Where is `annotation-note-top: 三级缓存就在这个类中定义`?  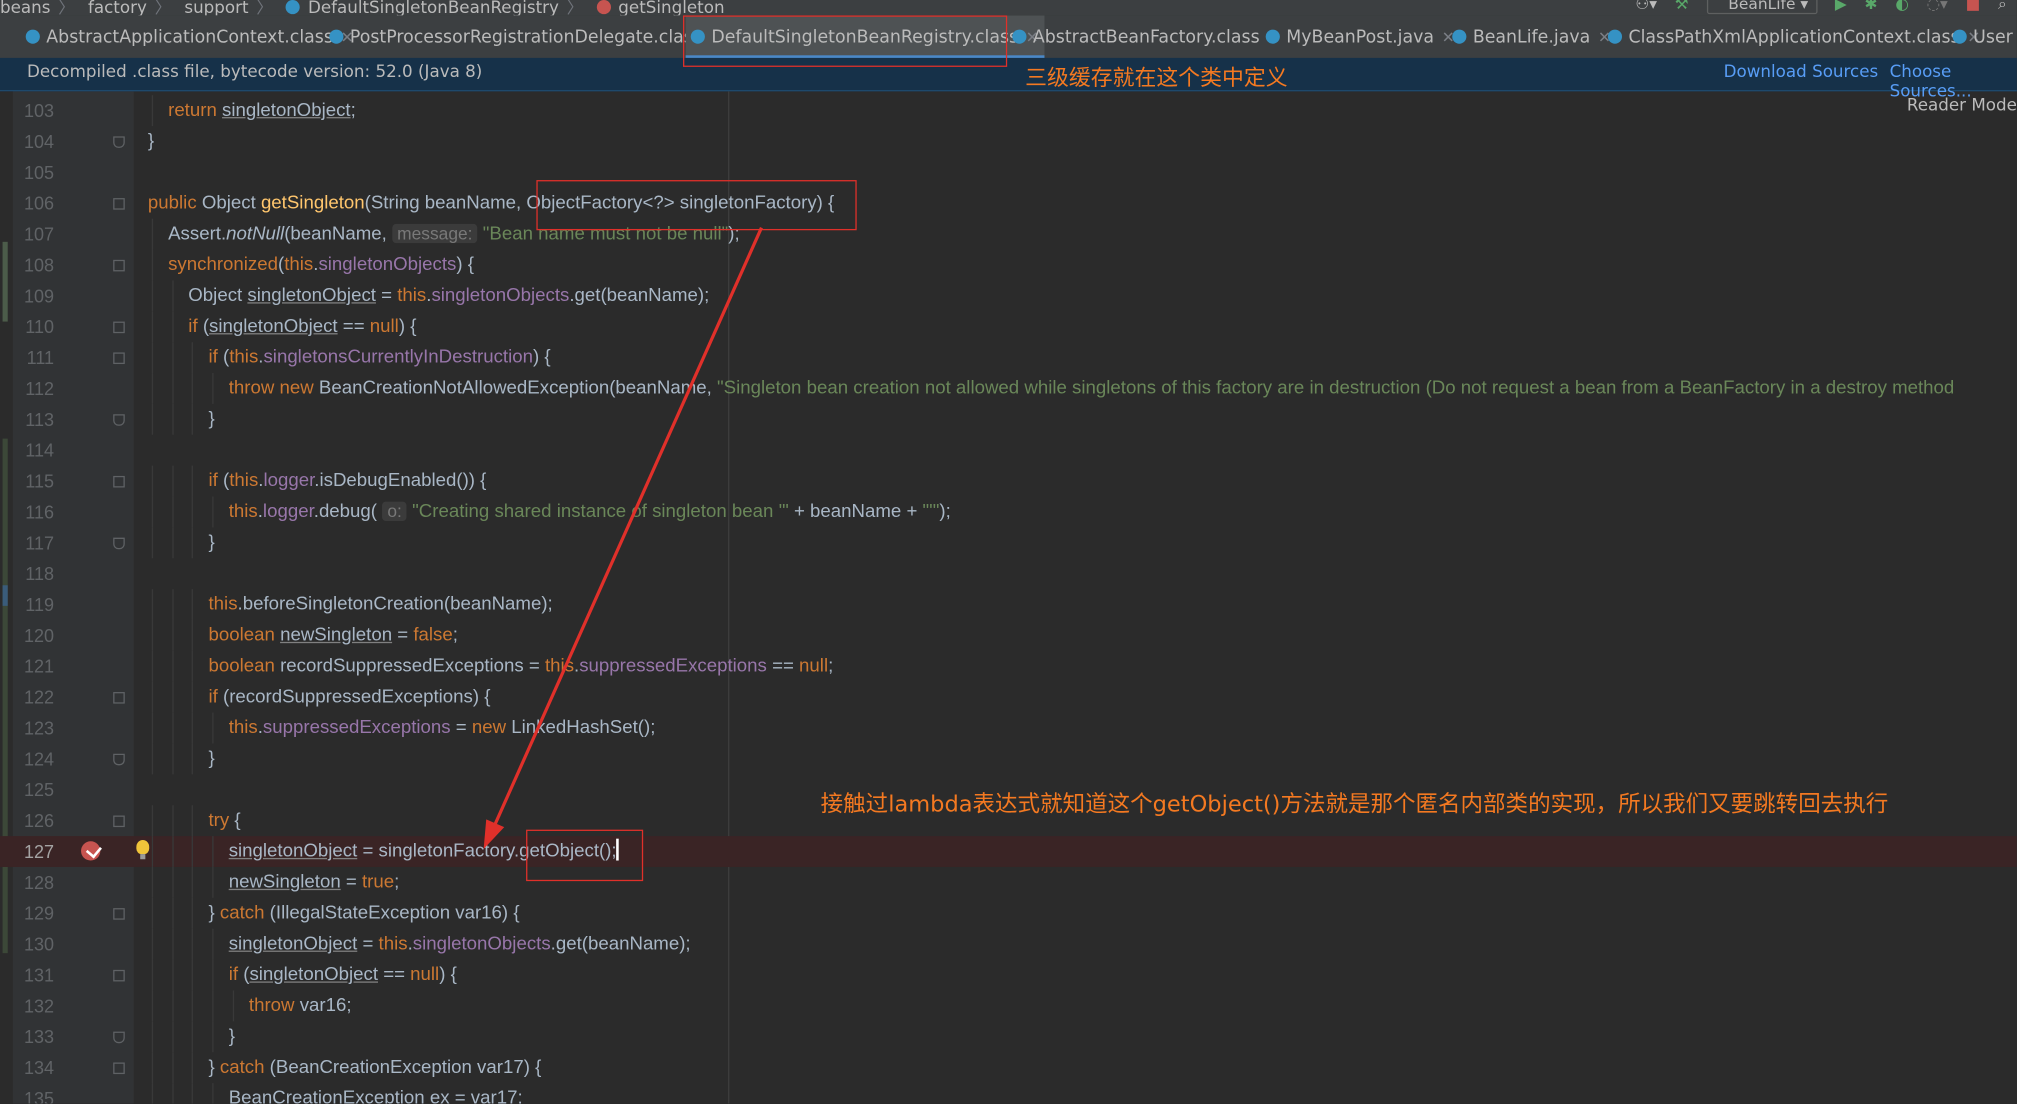
annotation-note-top: 三级缓存就在这个类中定义 is located at coordinates (1156, 78).